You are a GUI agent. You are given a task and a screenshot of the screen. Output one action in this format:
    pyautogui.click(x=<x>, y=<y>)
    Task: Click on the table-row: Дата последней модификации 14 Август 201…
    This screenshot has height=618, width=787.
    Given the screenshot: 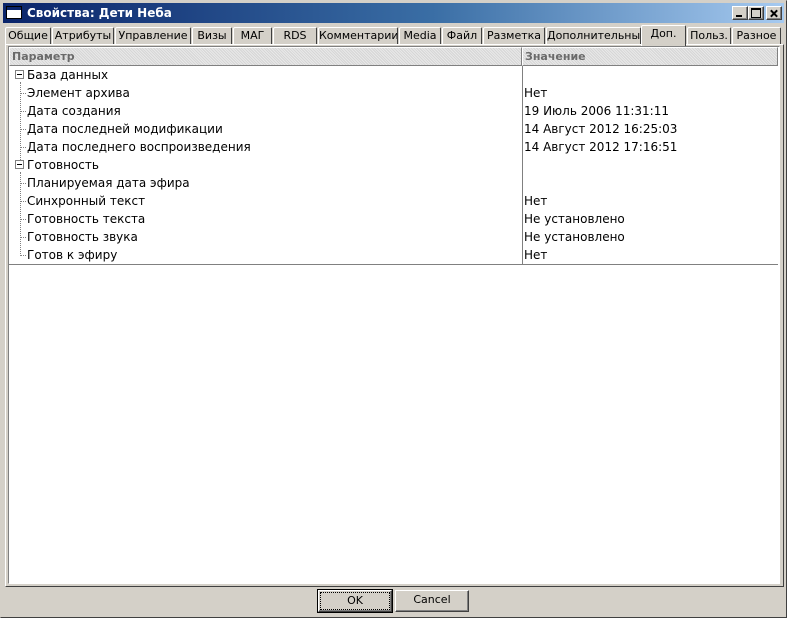 What is the action you would take?
    pyautogui.click(x=393, y=129)
    